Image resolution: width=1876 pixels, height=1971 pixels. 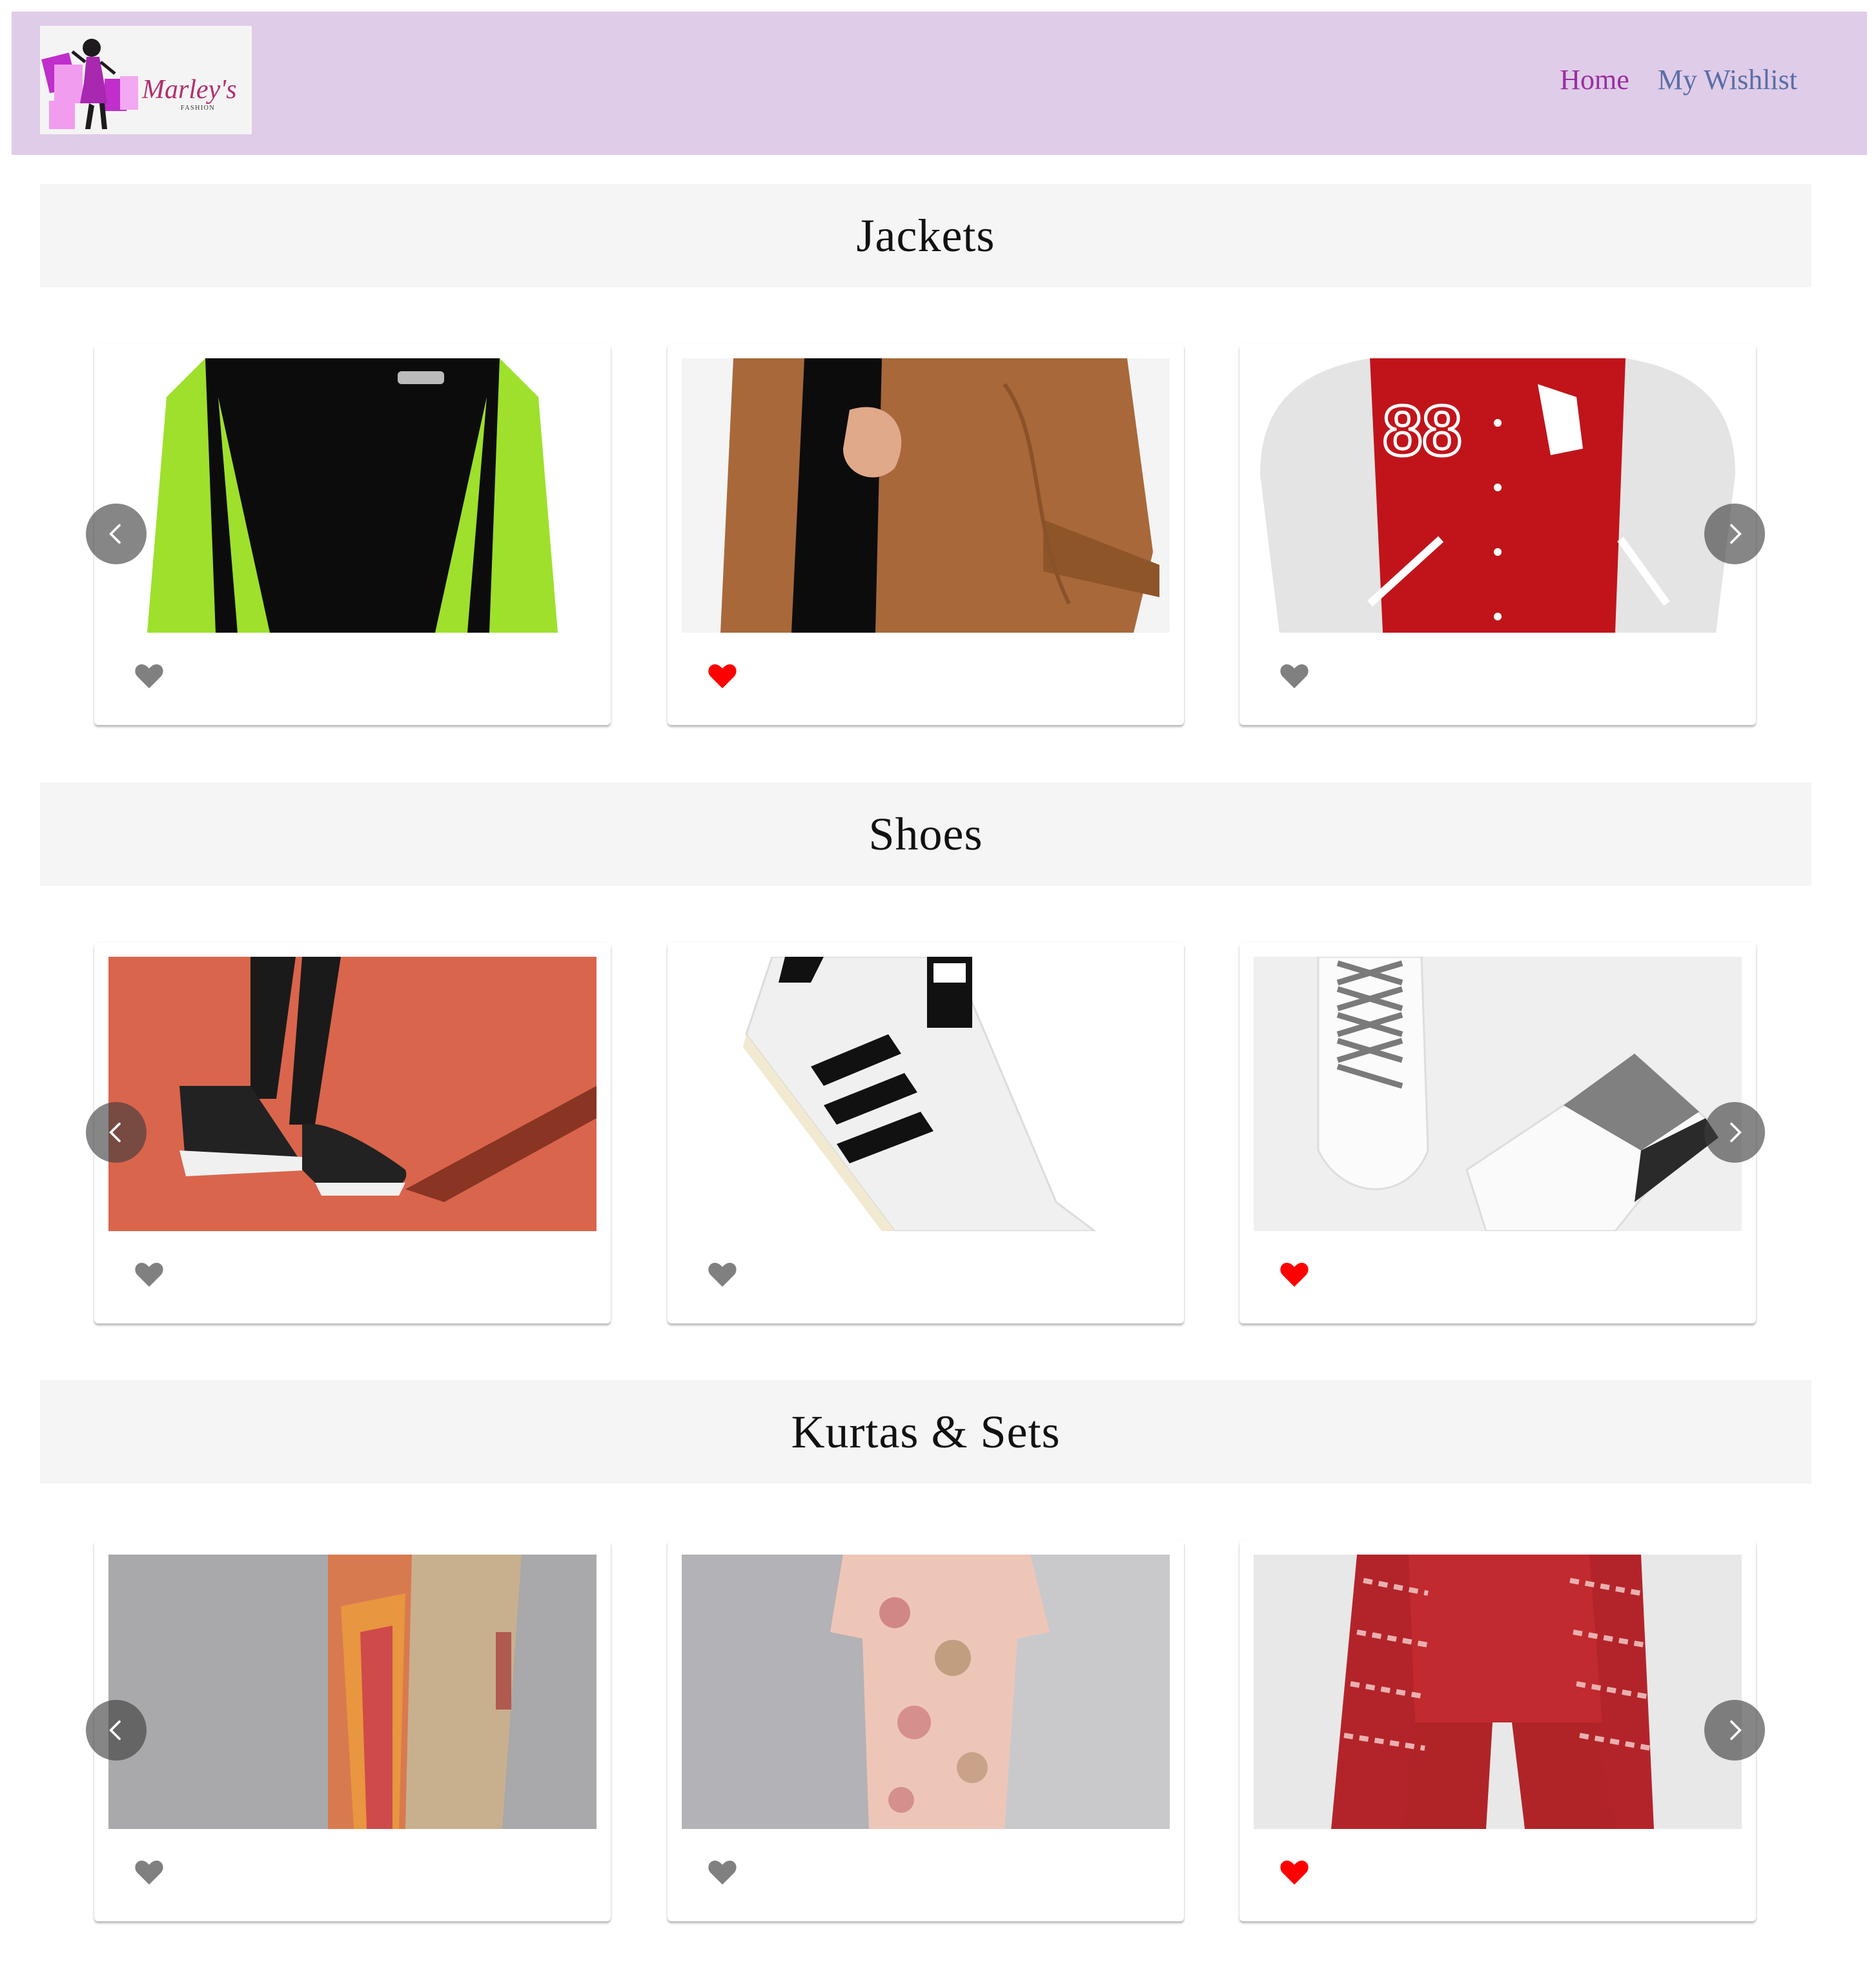 What do you see at coordinates (1498, 496) in the screenshot?
I see `product-image: 88` at bounding box center [1498, 496].